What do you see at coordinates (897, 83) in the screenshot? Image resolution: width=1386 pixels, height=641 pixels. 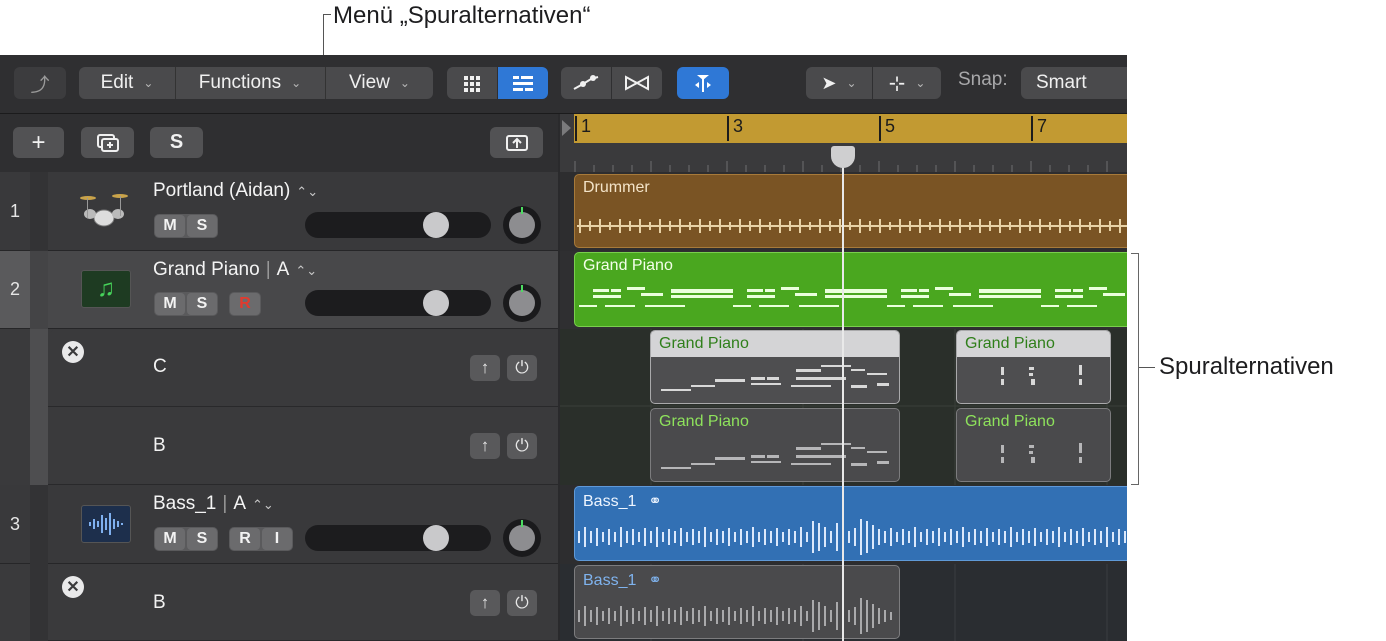 I see `crosshair-icon: ⊹` at bounding box center [897, 83].